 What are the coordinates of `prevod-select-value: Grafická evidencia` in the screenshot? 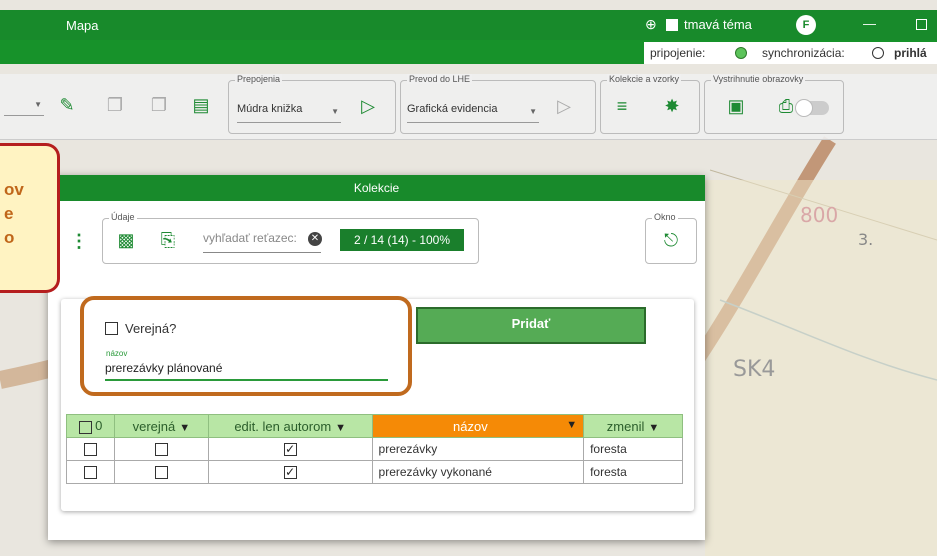 It's located at (452, 109).